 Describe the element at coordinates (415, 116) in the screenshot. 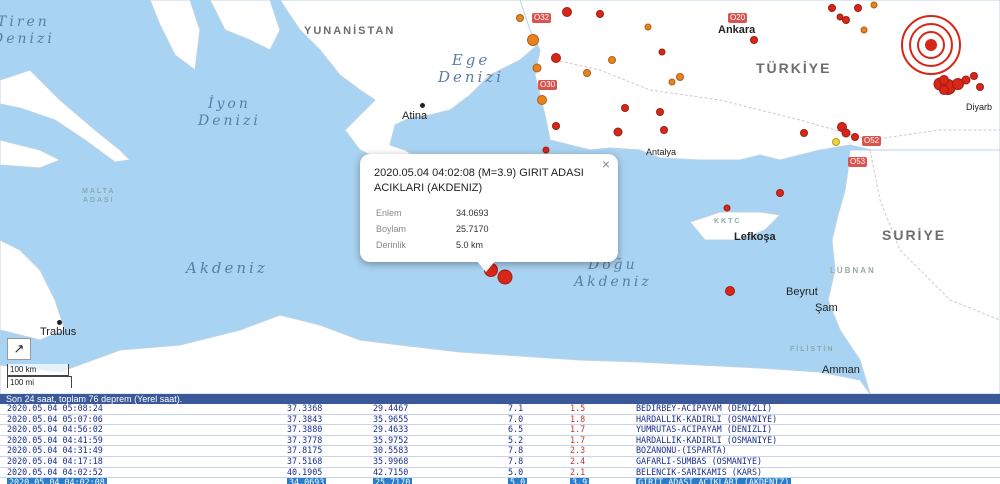

I see `city-label-atina: Atina` at that location.